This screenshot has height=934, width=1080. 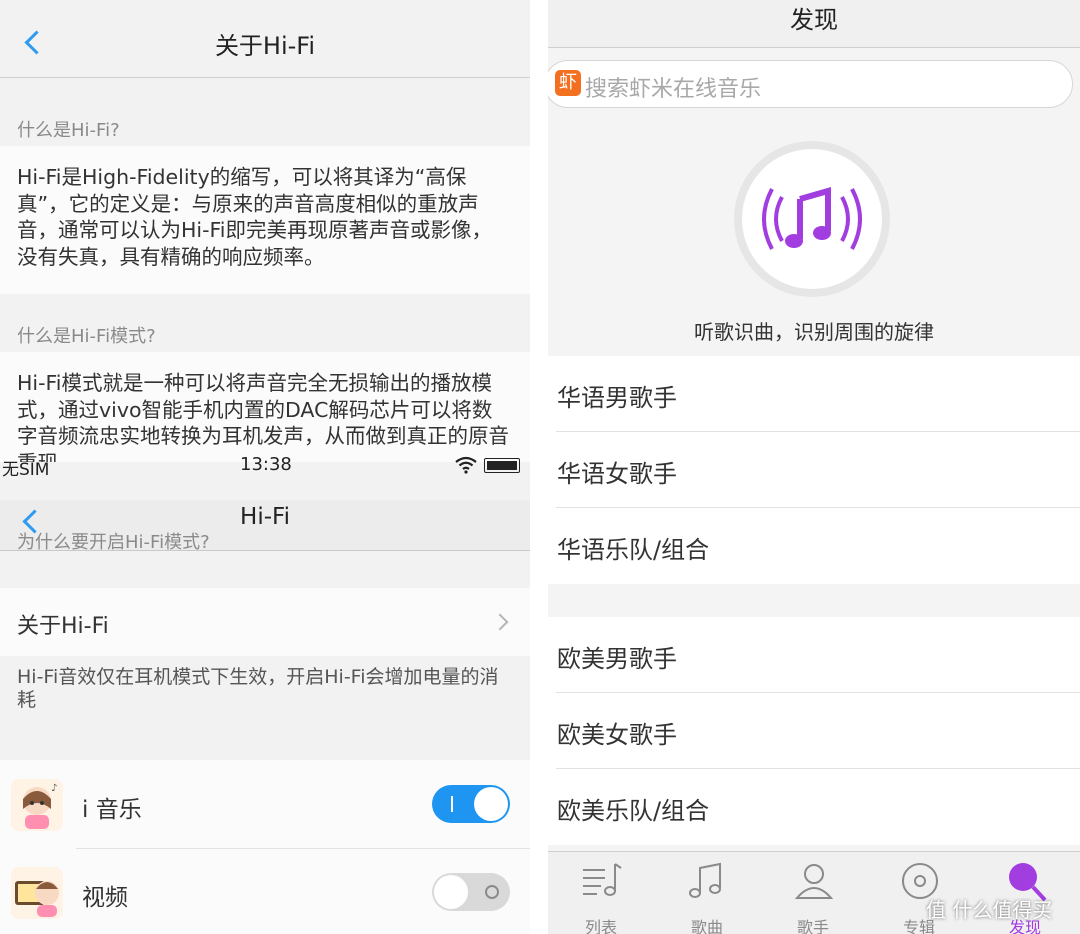 What do you see at coordinates (814, 655) in the screenshot?
I see `category-row: 欧美男歌手` at bounding box center [814, 655].